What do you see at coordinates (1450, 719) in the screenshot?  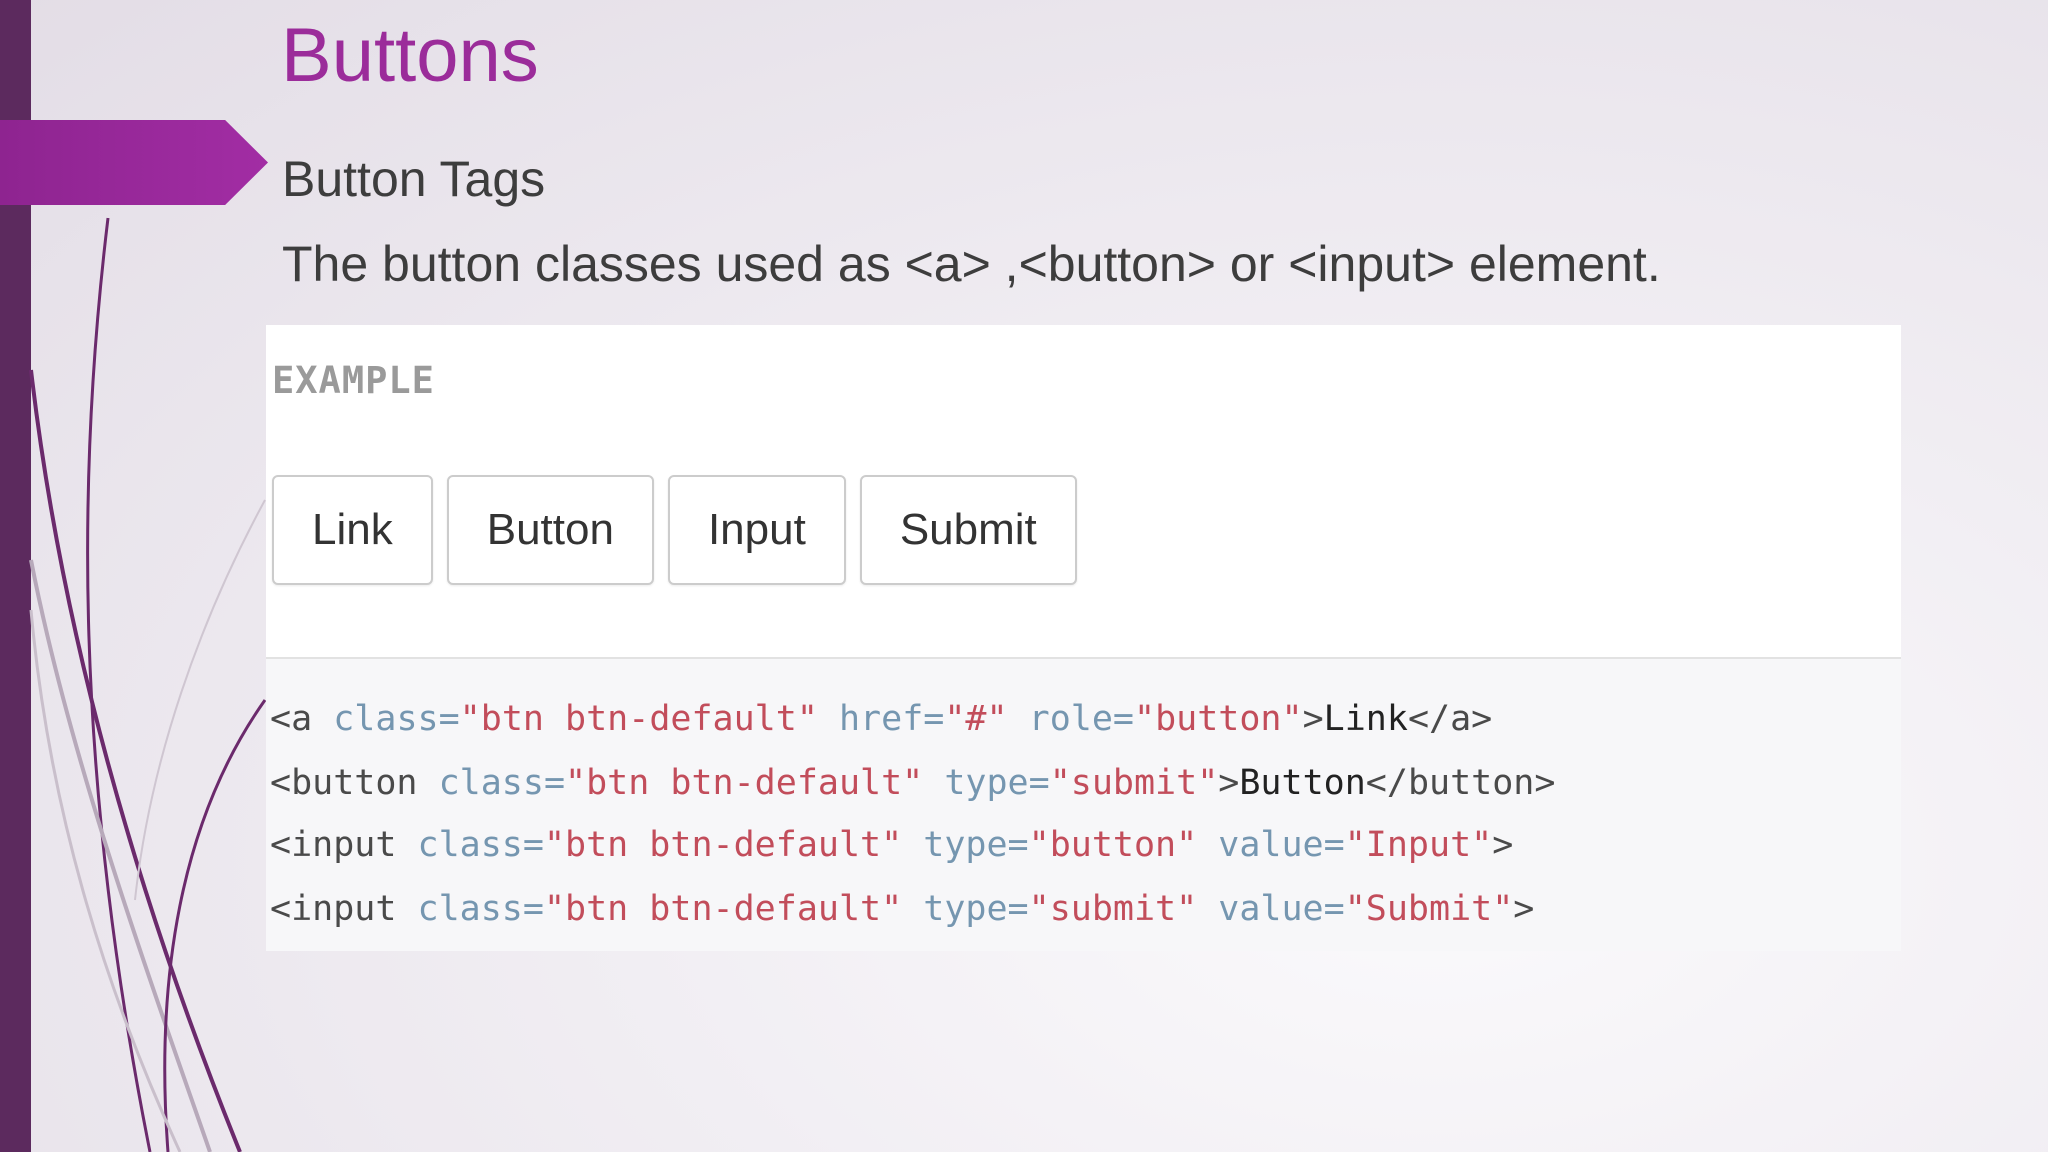 I see `code-tag: </a>` at bounding box center [1450, 719].